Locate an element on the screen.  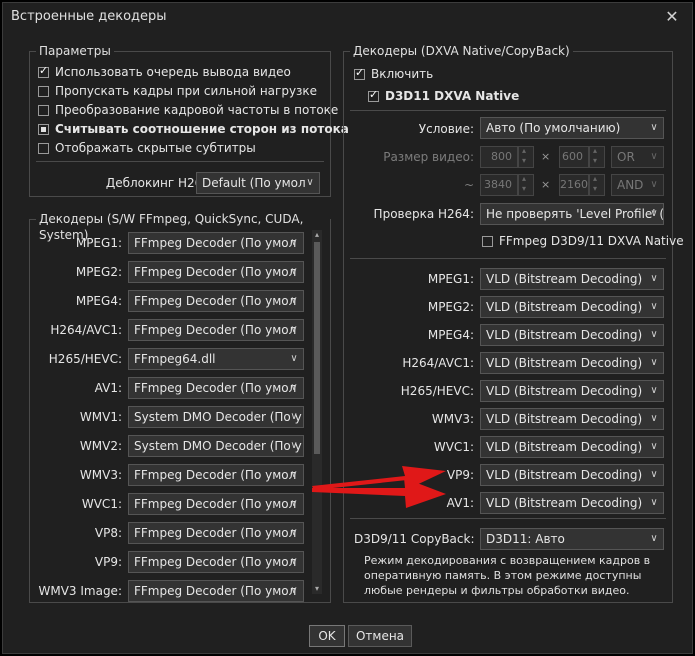
width-spinner is located at coordinates (526, 157).